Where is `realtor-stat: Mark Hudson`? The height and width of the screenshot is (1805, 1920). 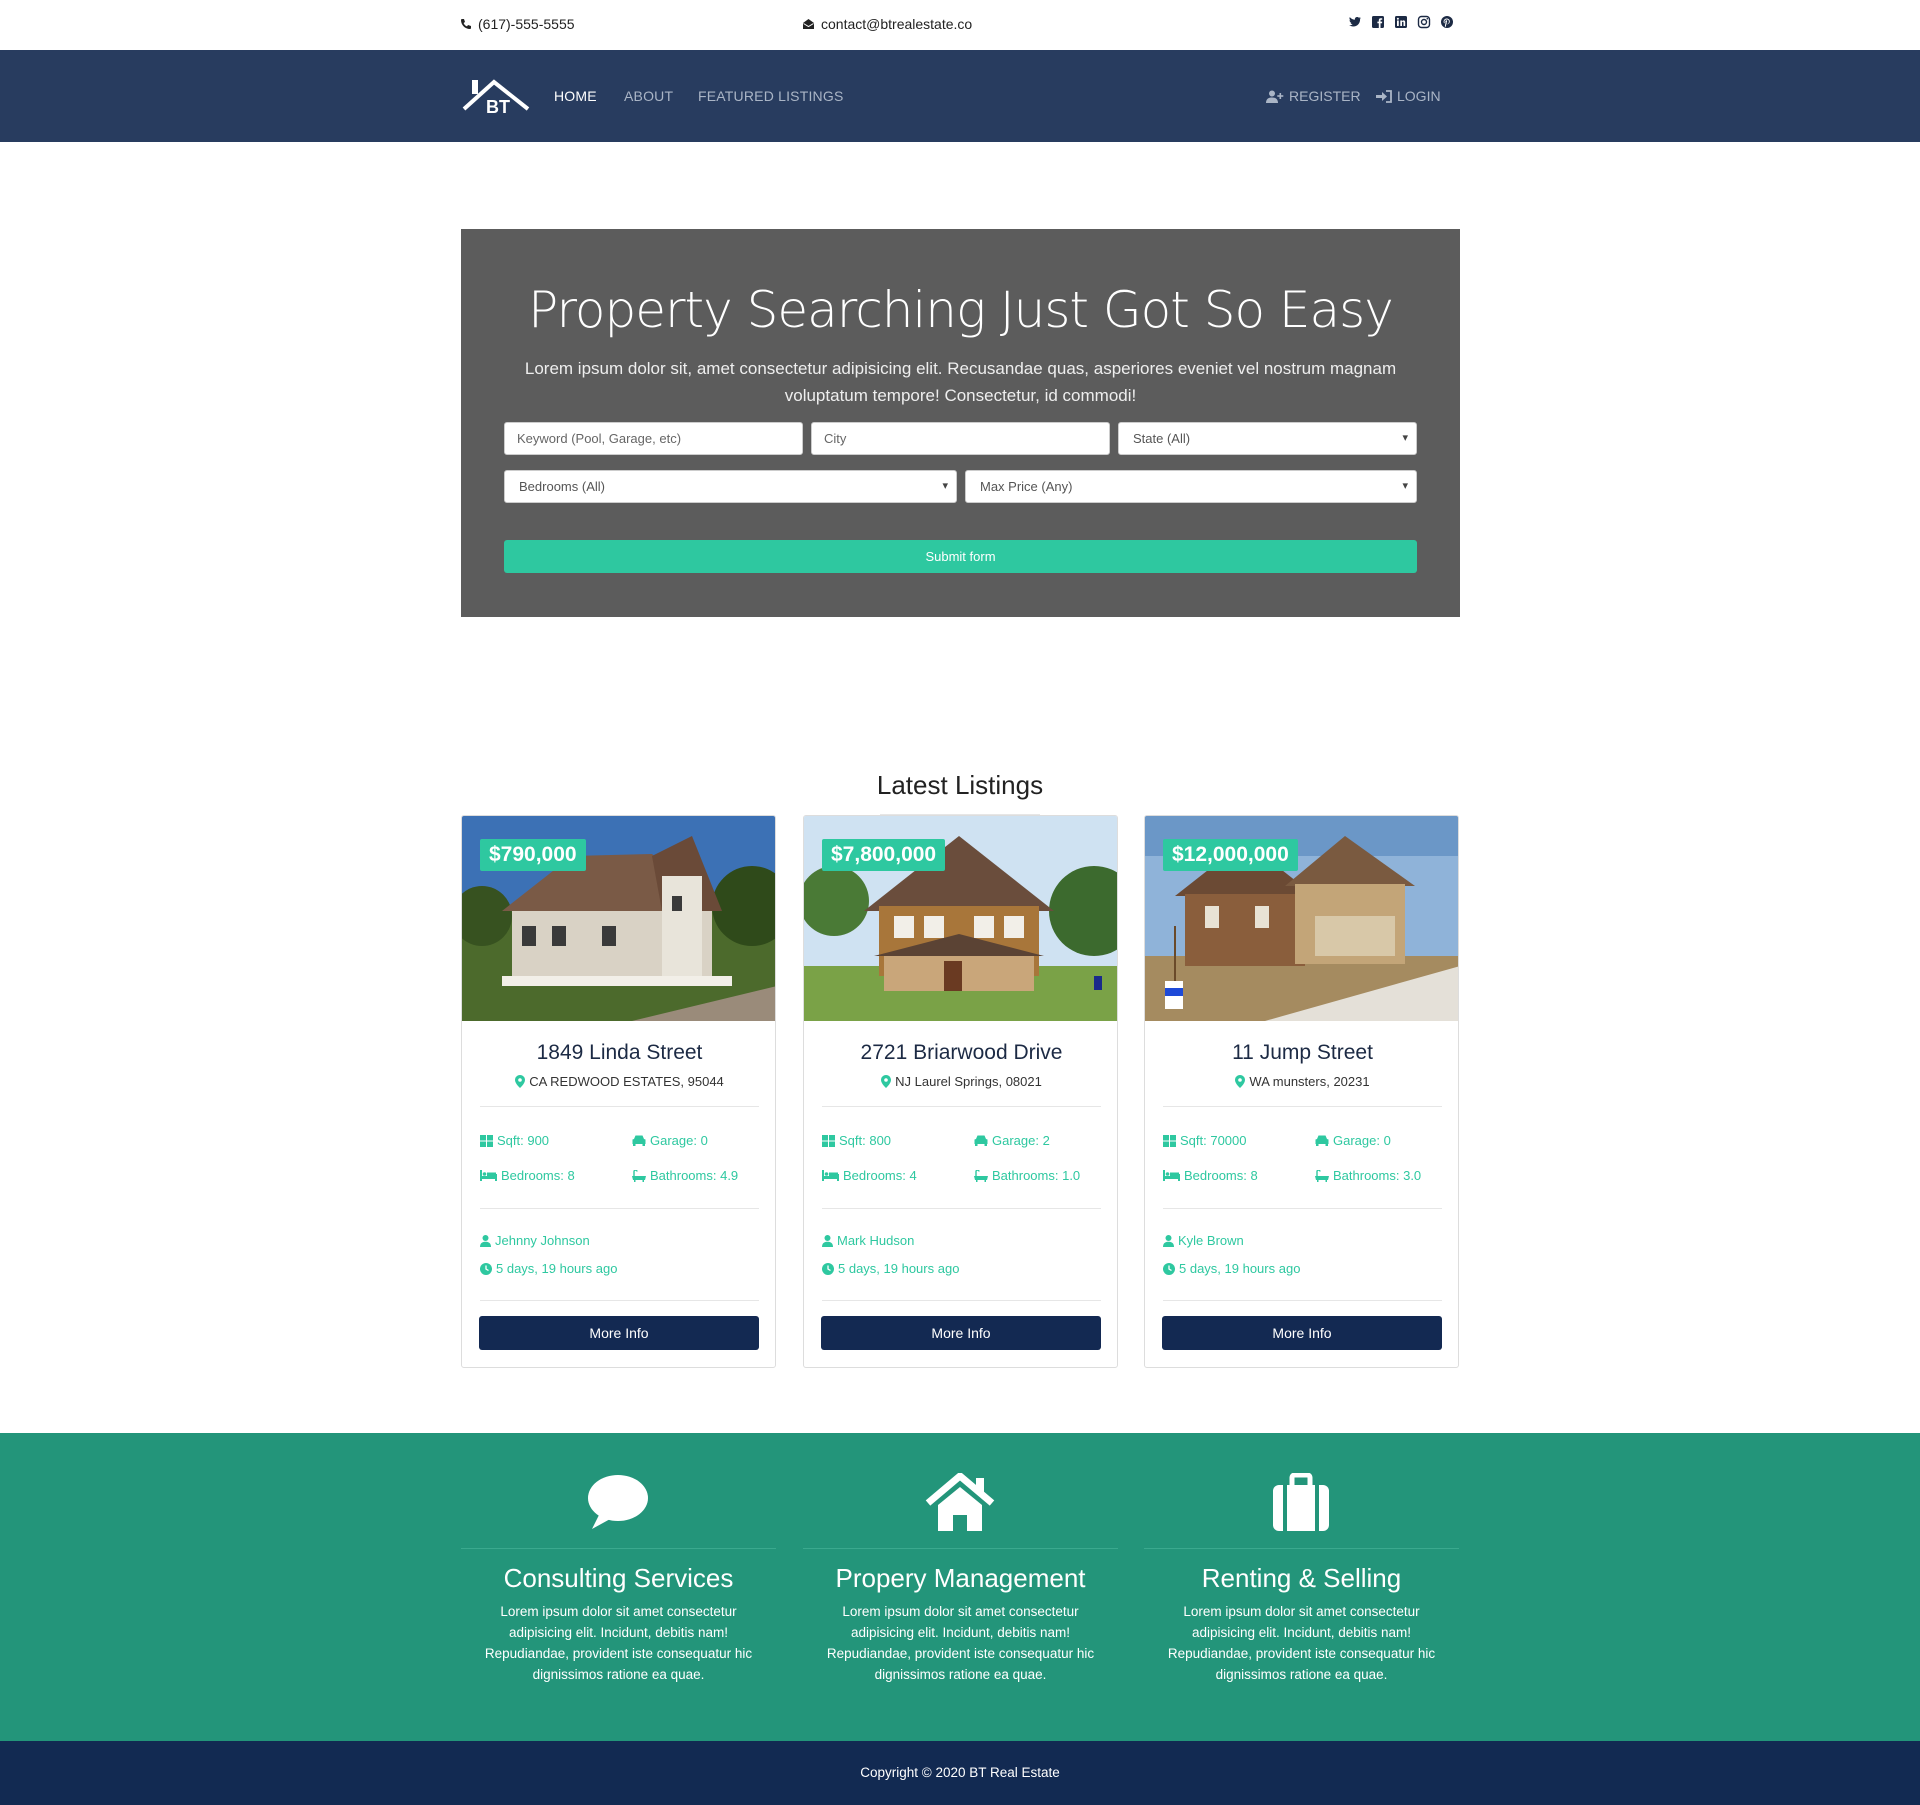
realtor-stat: Mark Hudson is located at coordinates (868, 1240).